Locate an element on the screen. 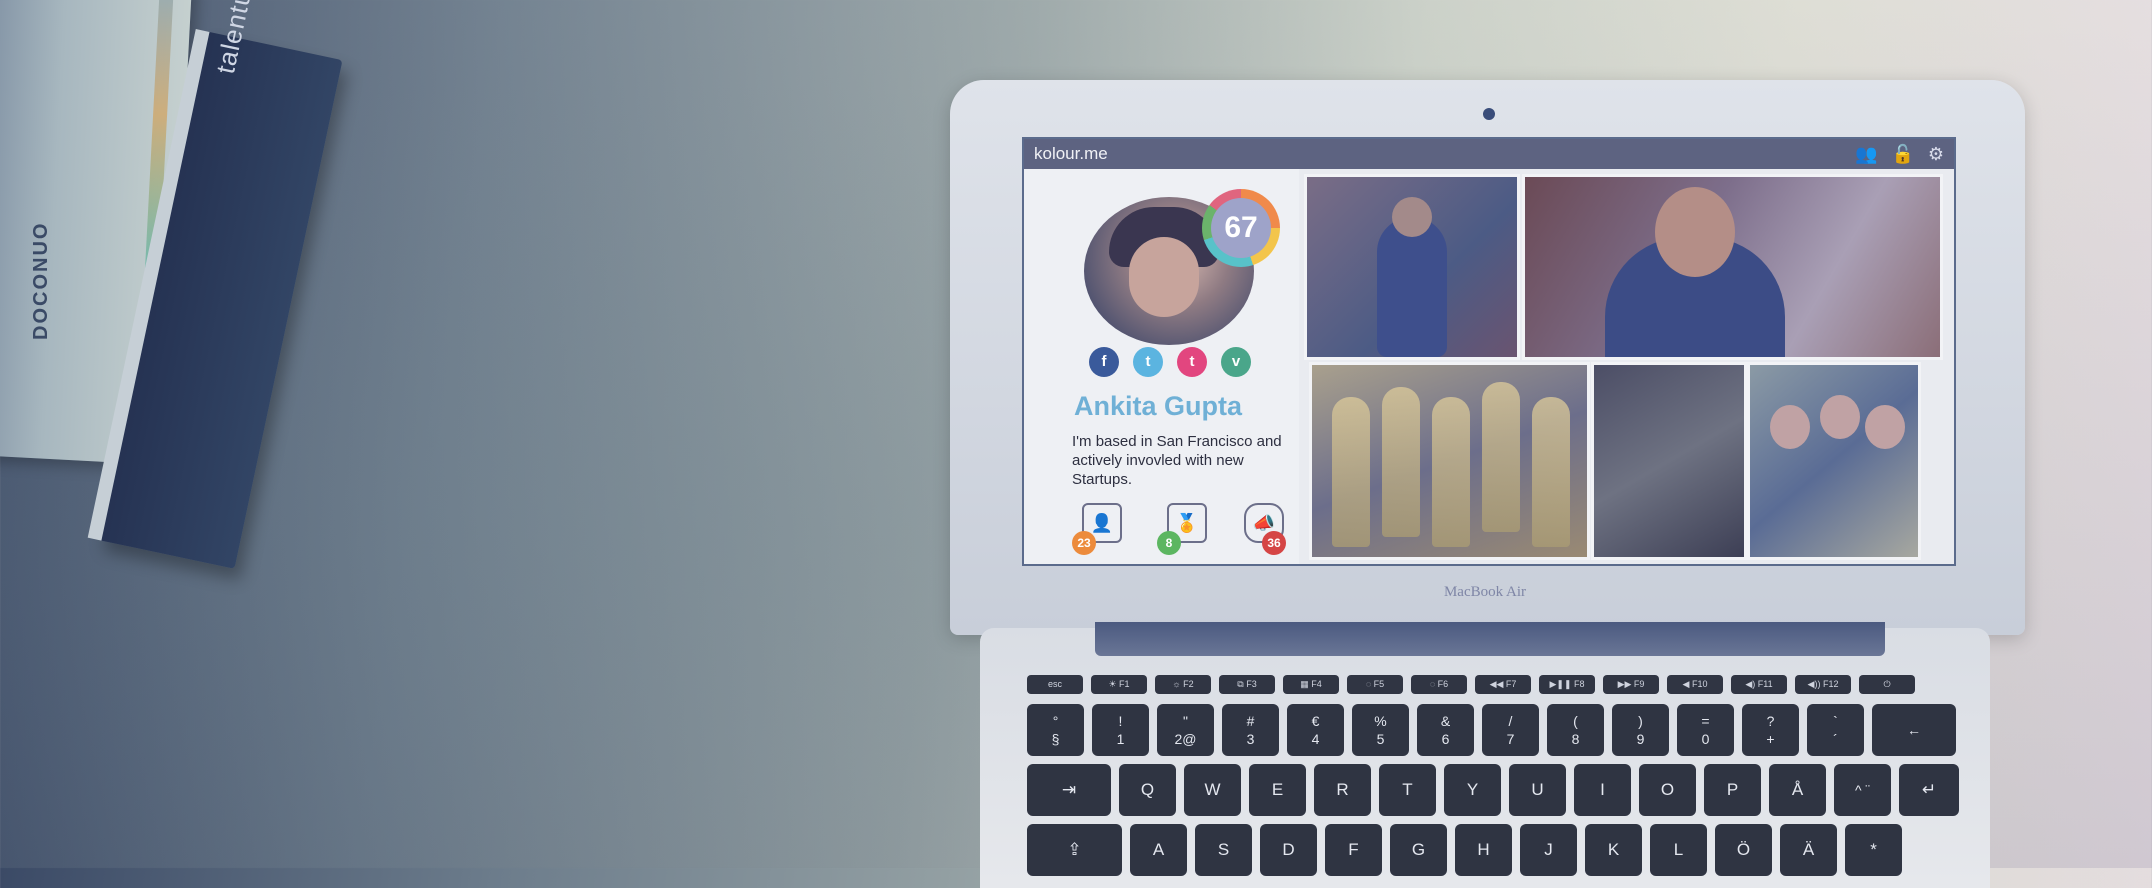 This screenshot has height=888, width=2152. book-brand-doconuo: DOCONUO is located at coordinates (41, 280).